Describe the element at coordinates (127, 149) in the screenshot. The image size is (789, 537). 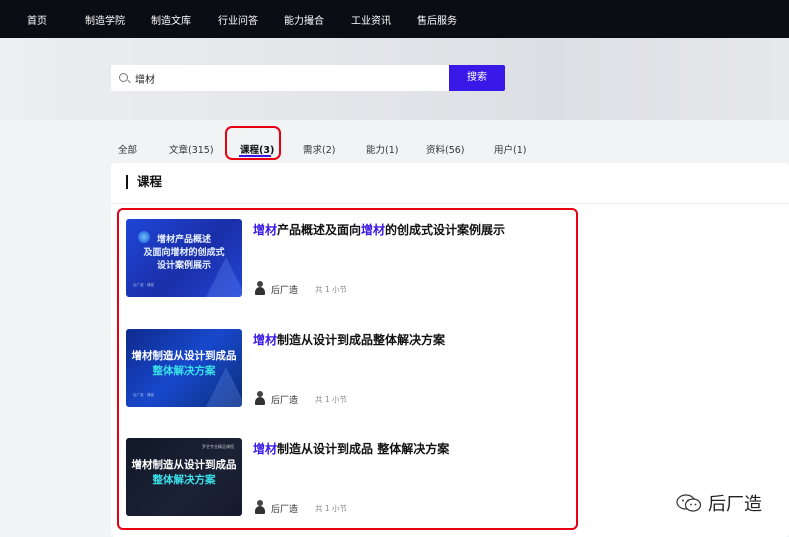
I see `tab-all: 全部` at that location.